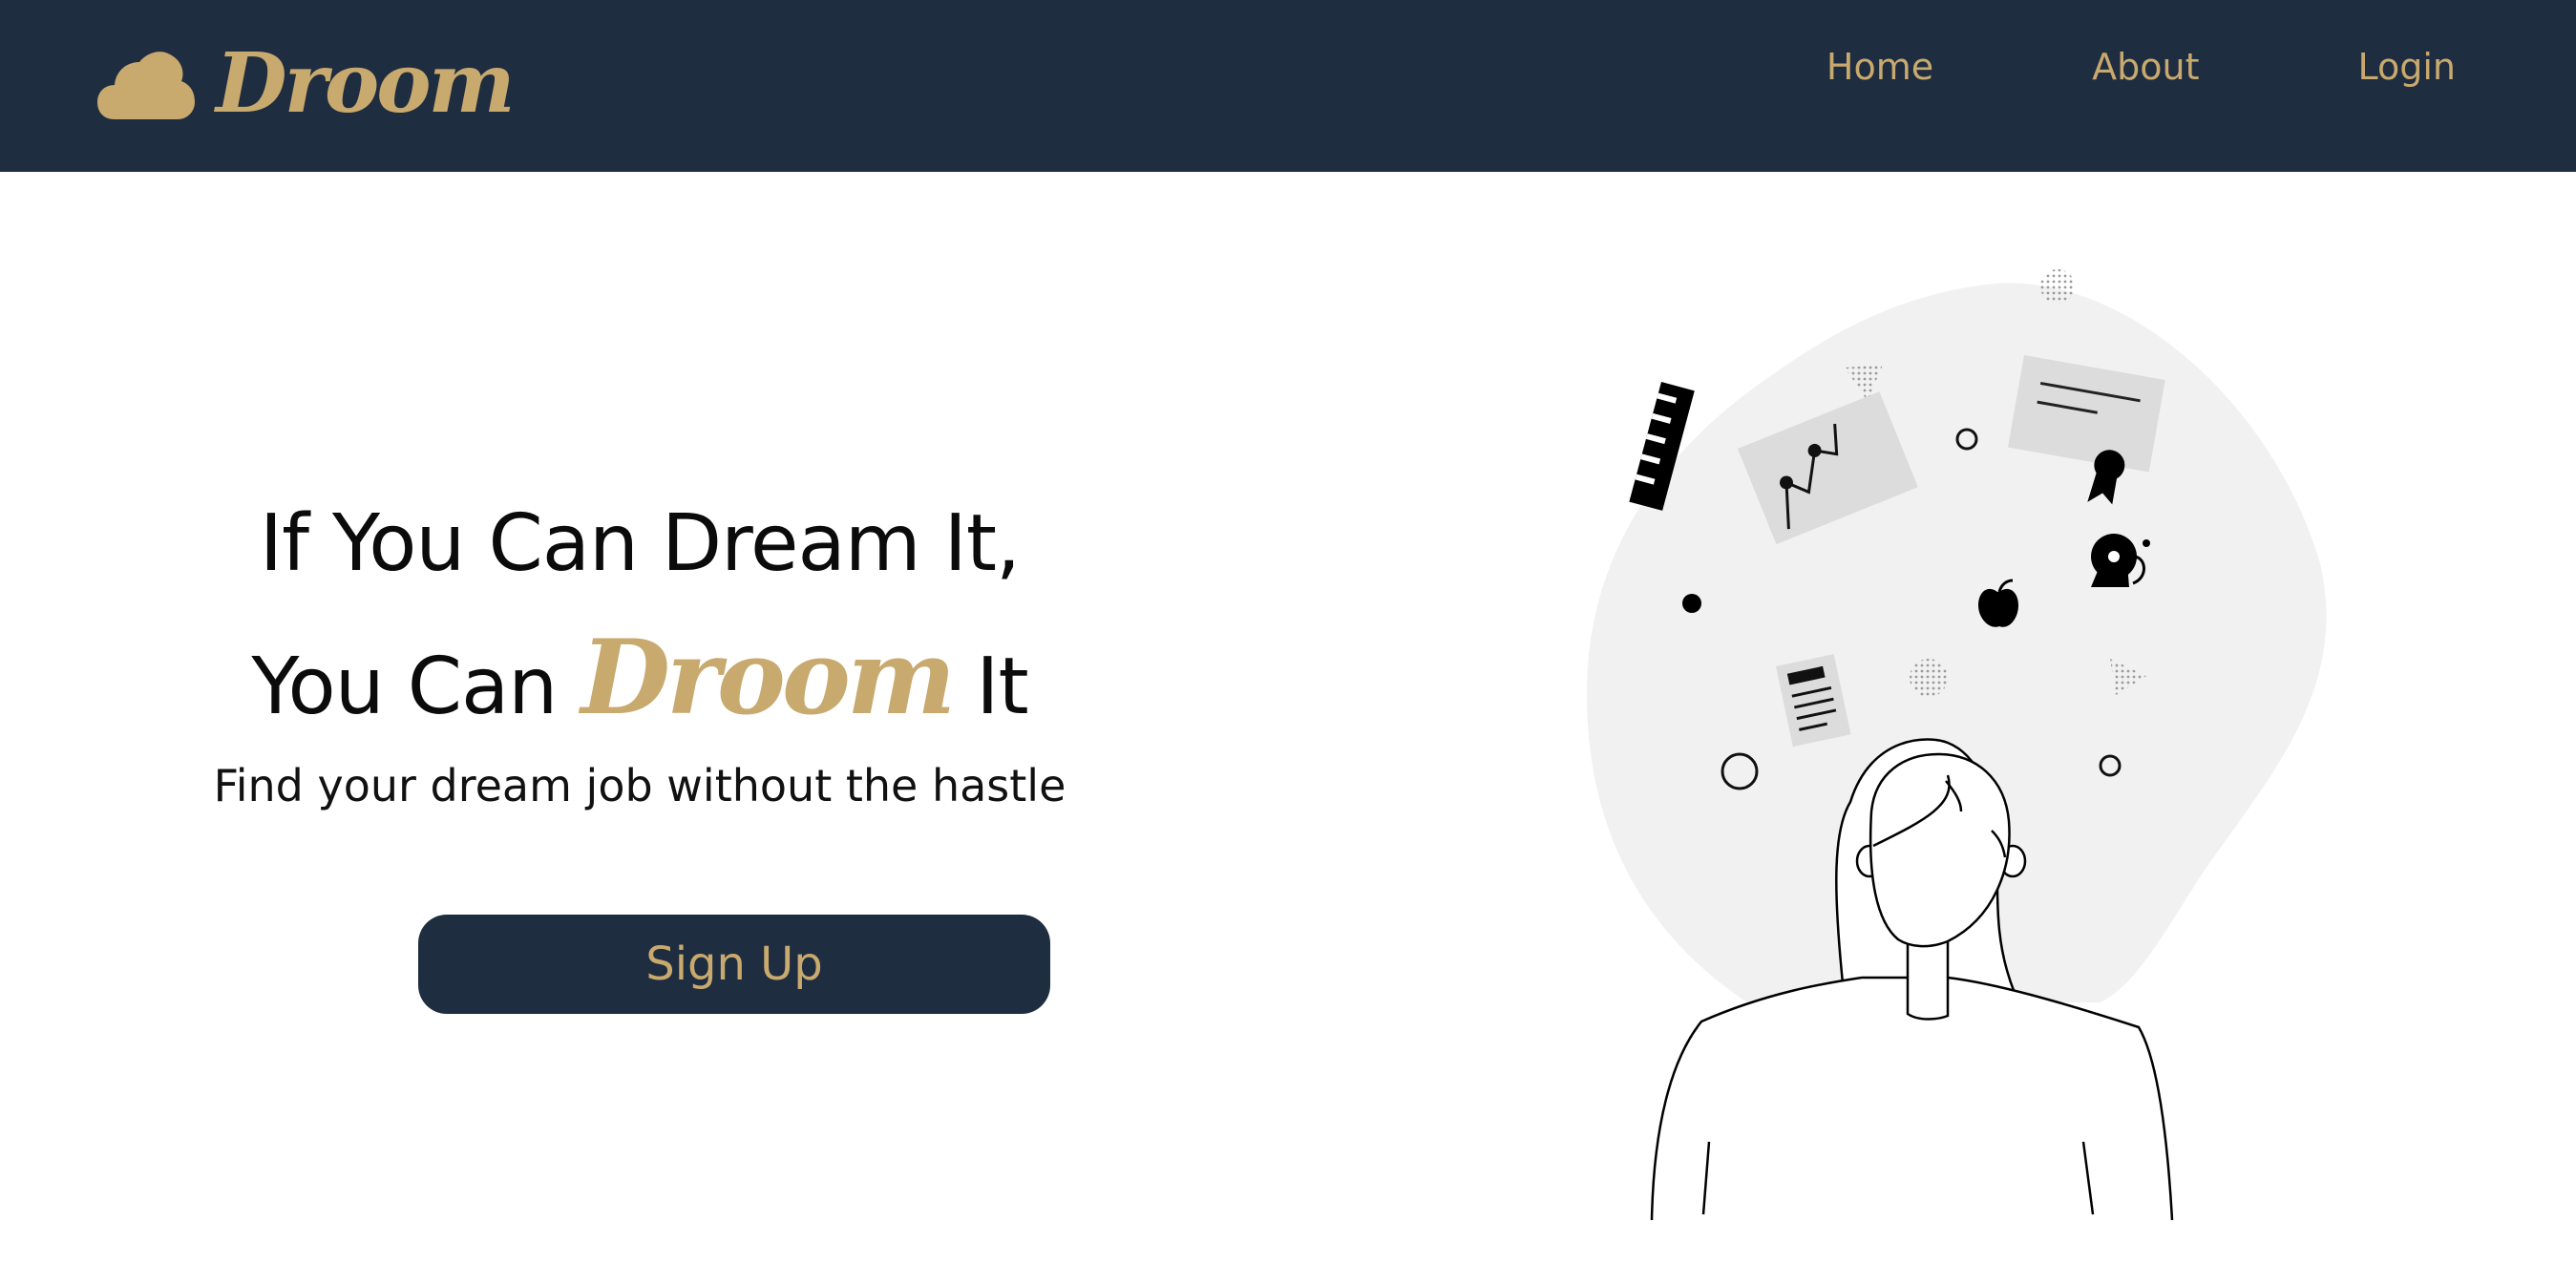 The height and width of the screenshot is (1285, 2576). I want to click on headline-suffix: It, so click(990, 687).